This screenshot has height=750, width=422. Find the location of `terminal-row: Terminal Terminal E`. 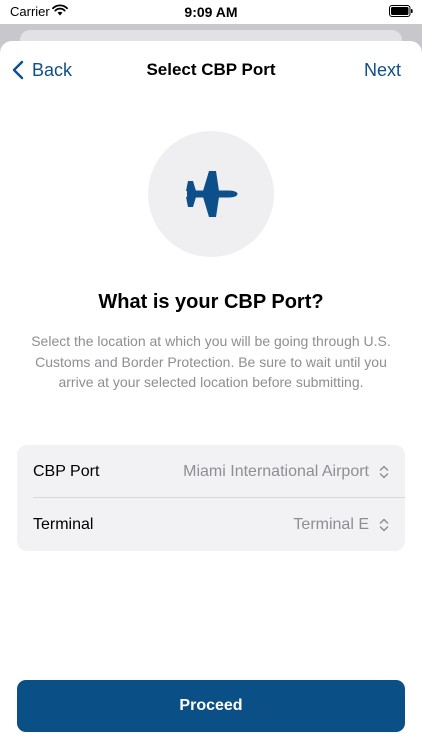

terminal-row: Terminal Terminal E is located at coordinates (211, 524).